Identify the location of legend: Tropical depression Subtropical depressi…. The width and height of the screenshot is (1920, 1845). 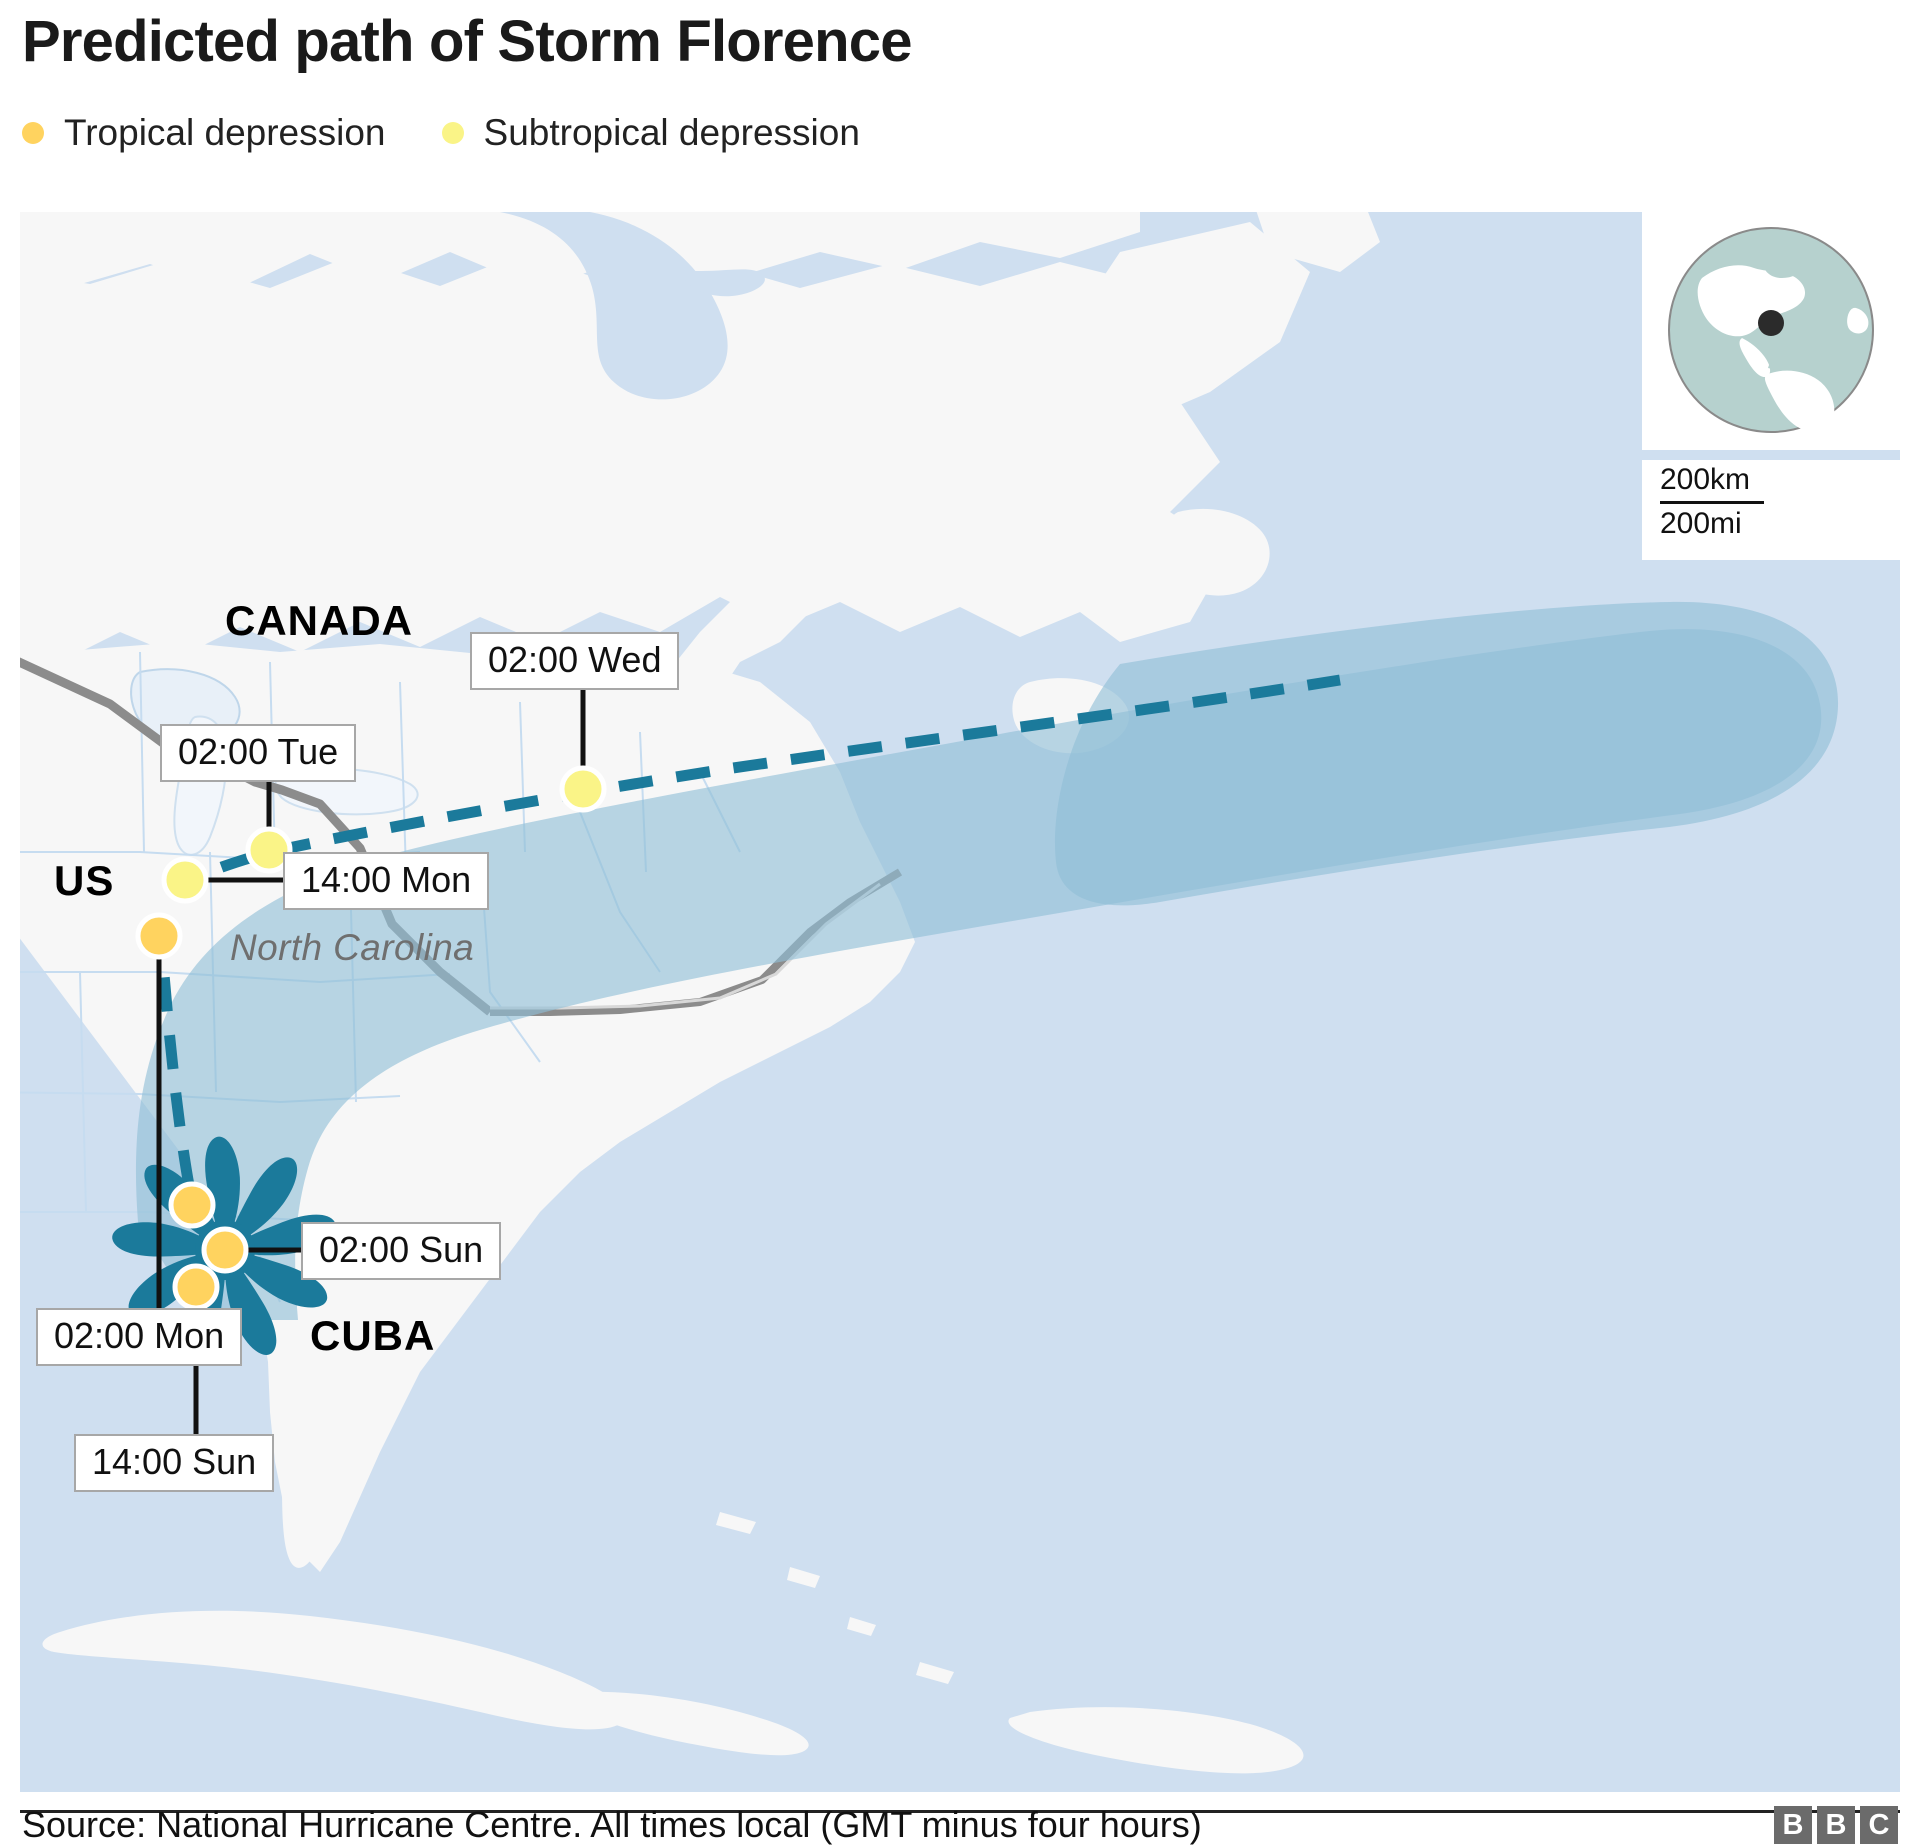
(469, 133).